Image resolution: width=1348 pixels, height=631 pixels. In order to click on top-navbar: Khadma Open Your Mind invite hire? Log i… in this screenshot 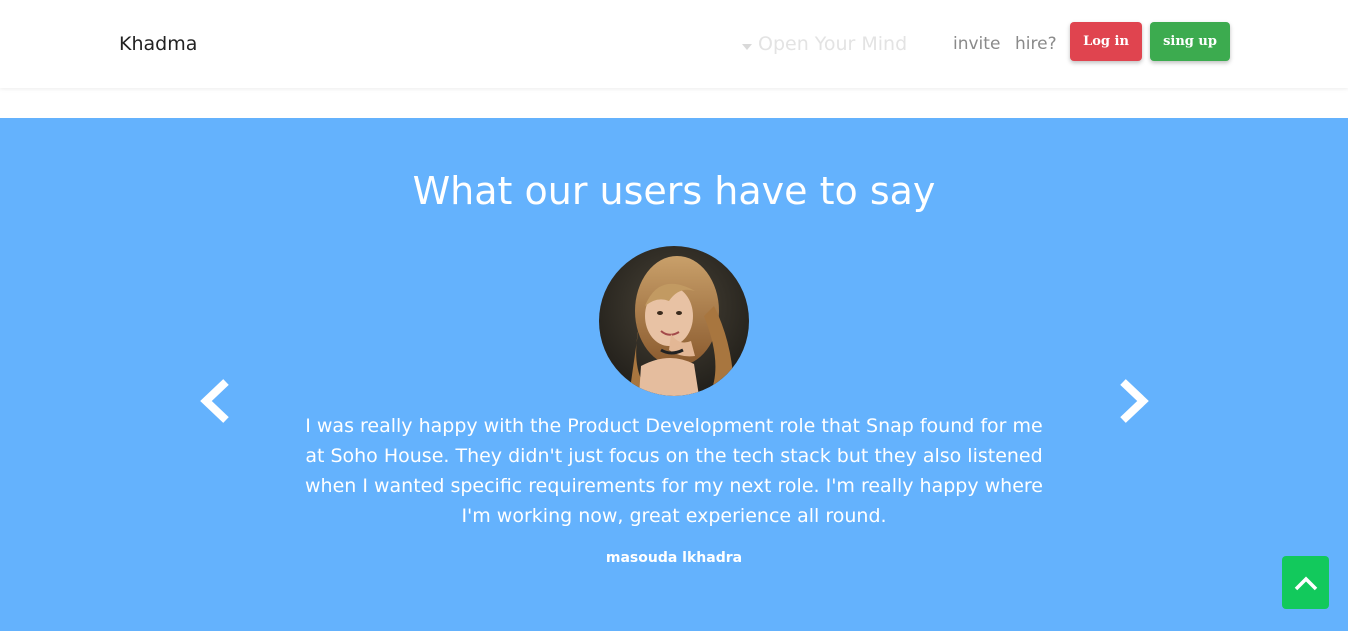, I will do `click(674, 44)`.